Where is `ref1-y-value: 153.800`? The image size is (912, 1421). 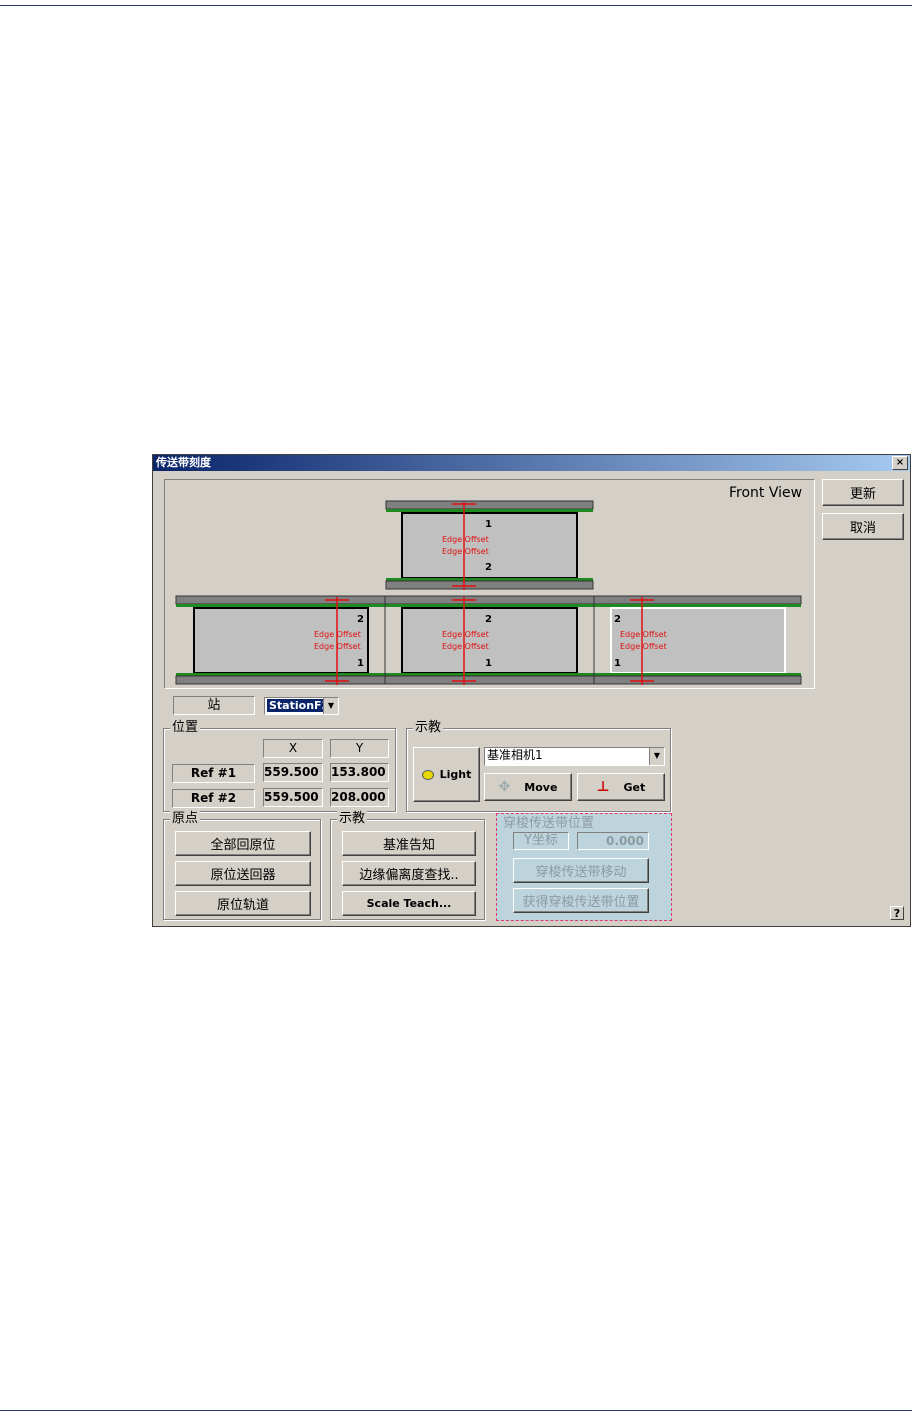 ref1-y-value: 153.800 is located at coordinates (359, 772).